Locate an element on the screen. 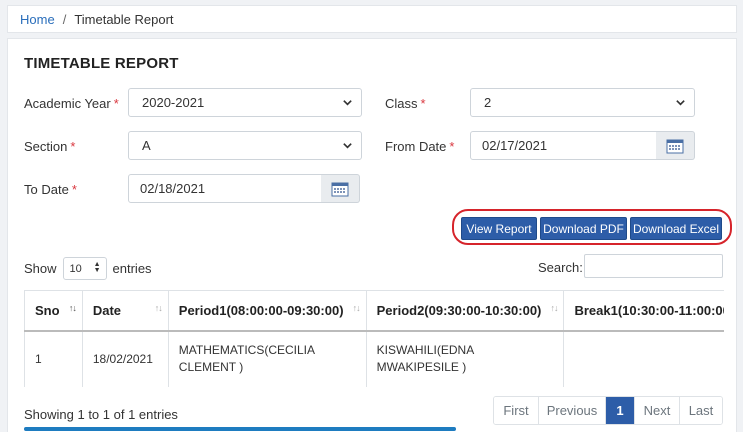 The width and height of the screenshot is (743, 432). section-select: A is located at coordinates (245, 145).